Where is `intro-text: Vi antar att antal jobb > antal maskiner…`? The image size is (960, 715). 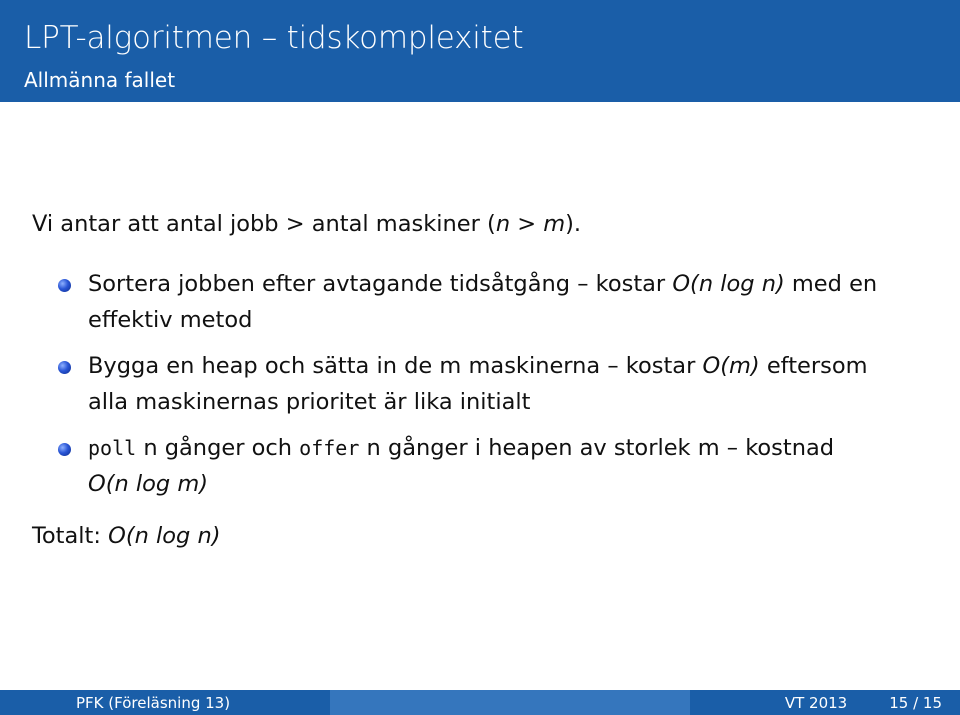 intro-text: Vi antar att antal jobb > antal maskiner… is located at coordinates (306, 224).